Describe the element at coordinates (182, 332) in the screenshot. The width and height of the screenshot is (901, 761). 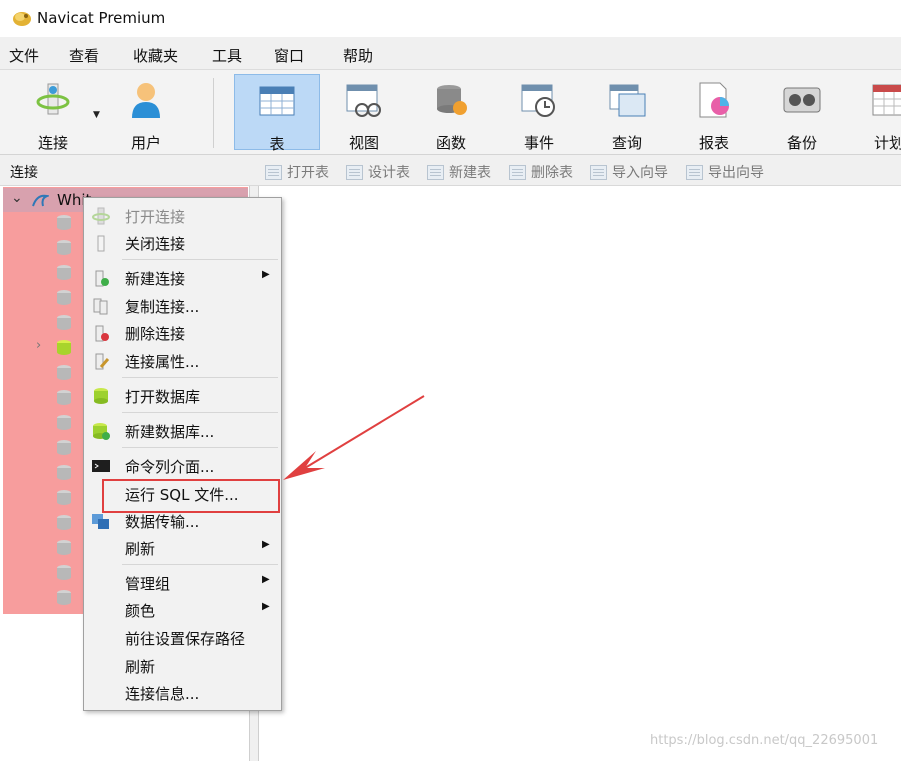
I see `ctx-delete-connection: 删除连接` at that location.